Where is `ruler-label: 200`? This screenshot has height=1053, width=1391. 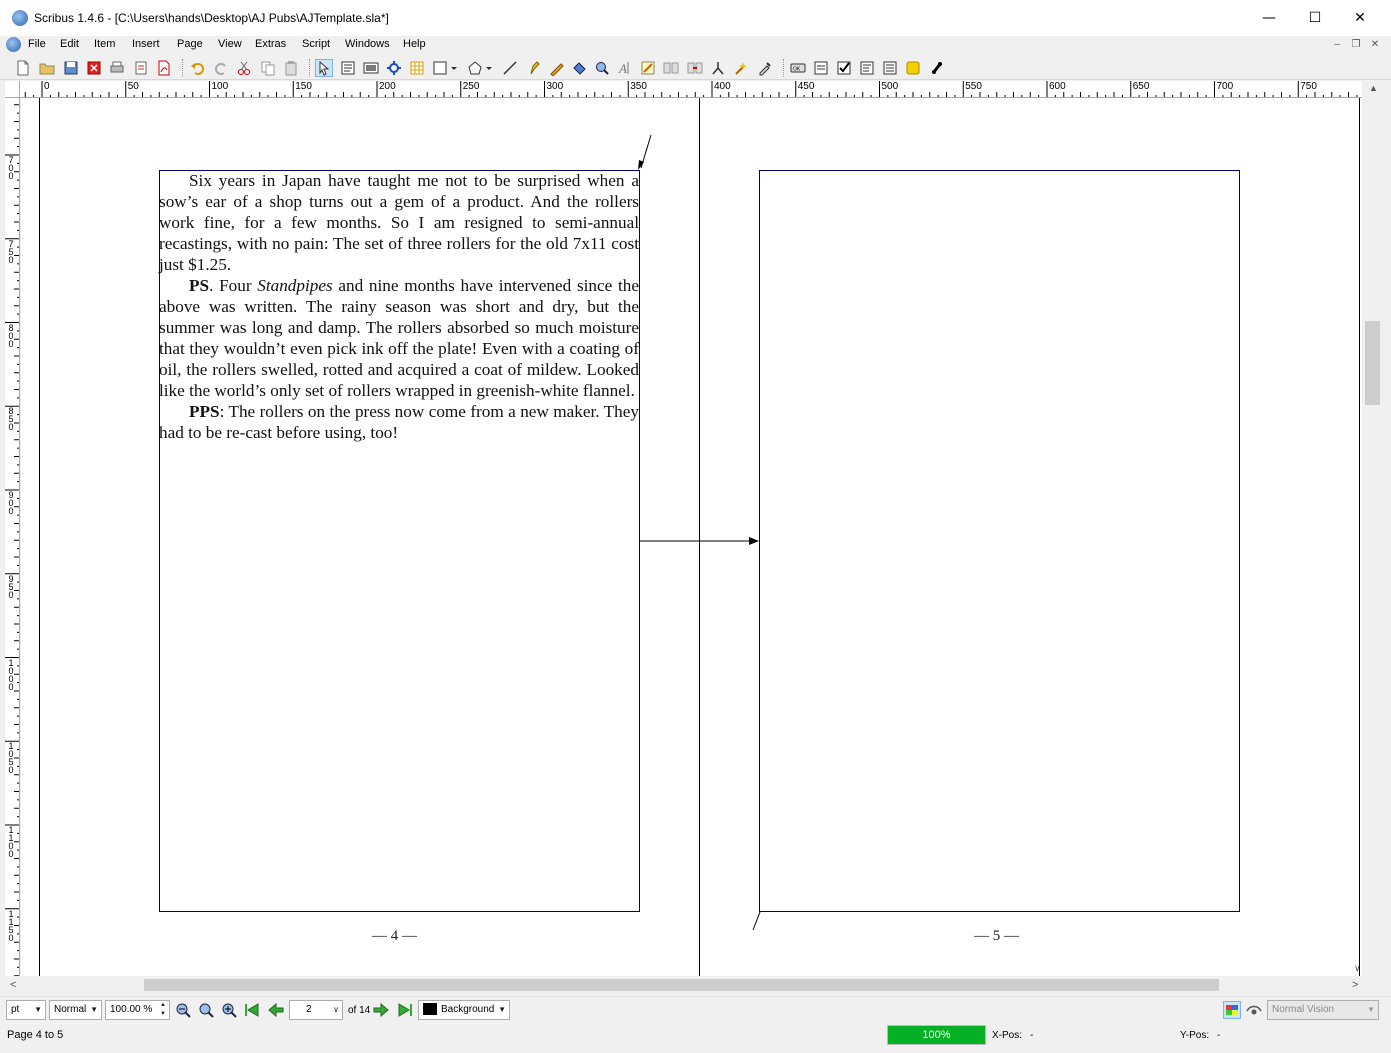
ruler-label: 200 is located at coordinates (387, 86).